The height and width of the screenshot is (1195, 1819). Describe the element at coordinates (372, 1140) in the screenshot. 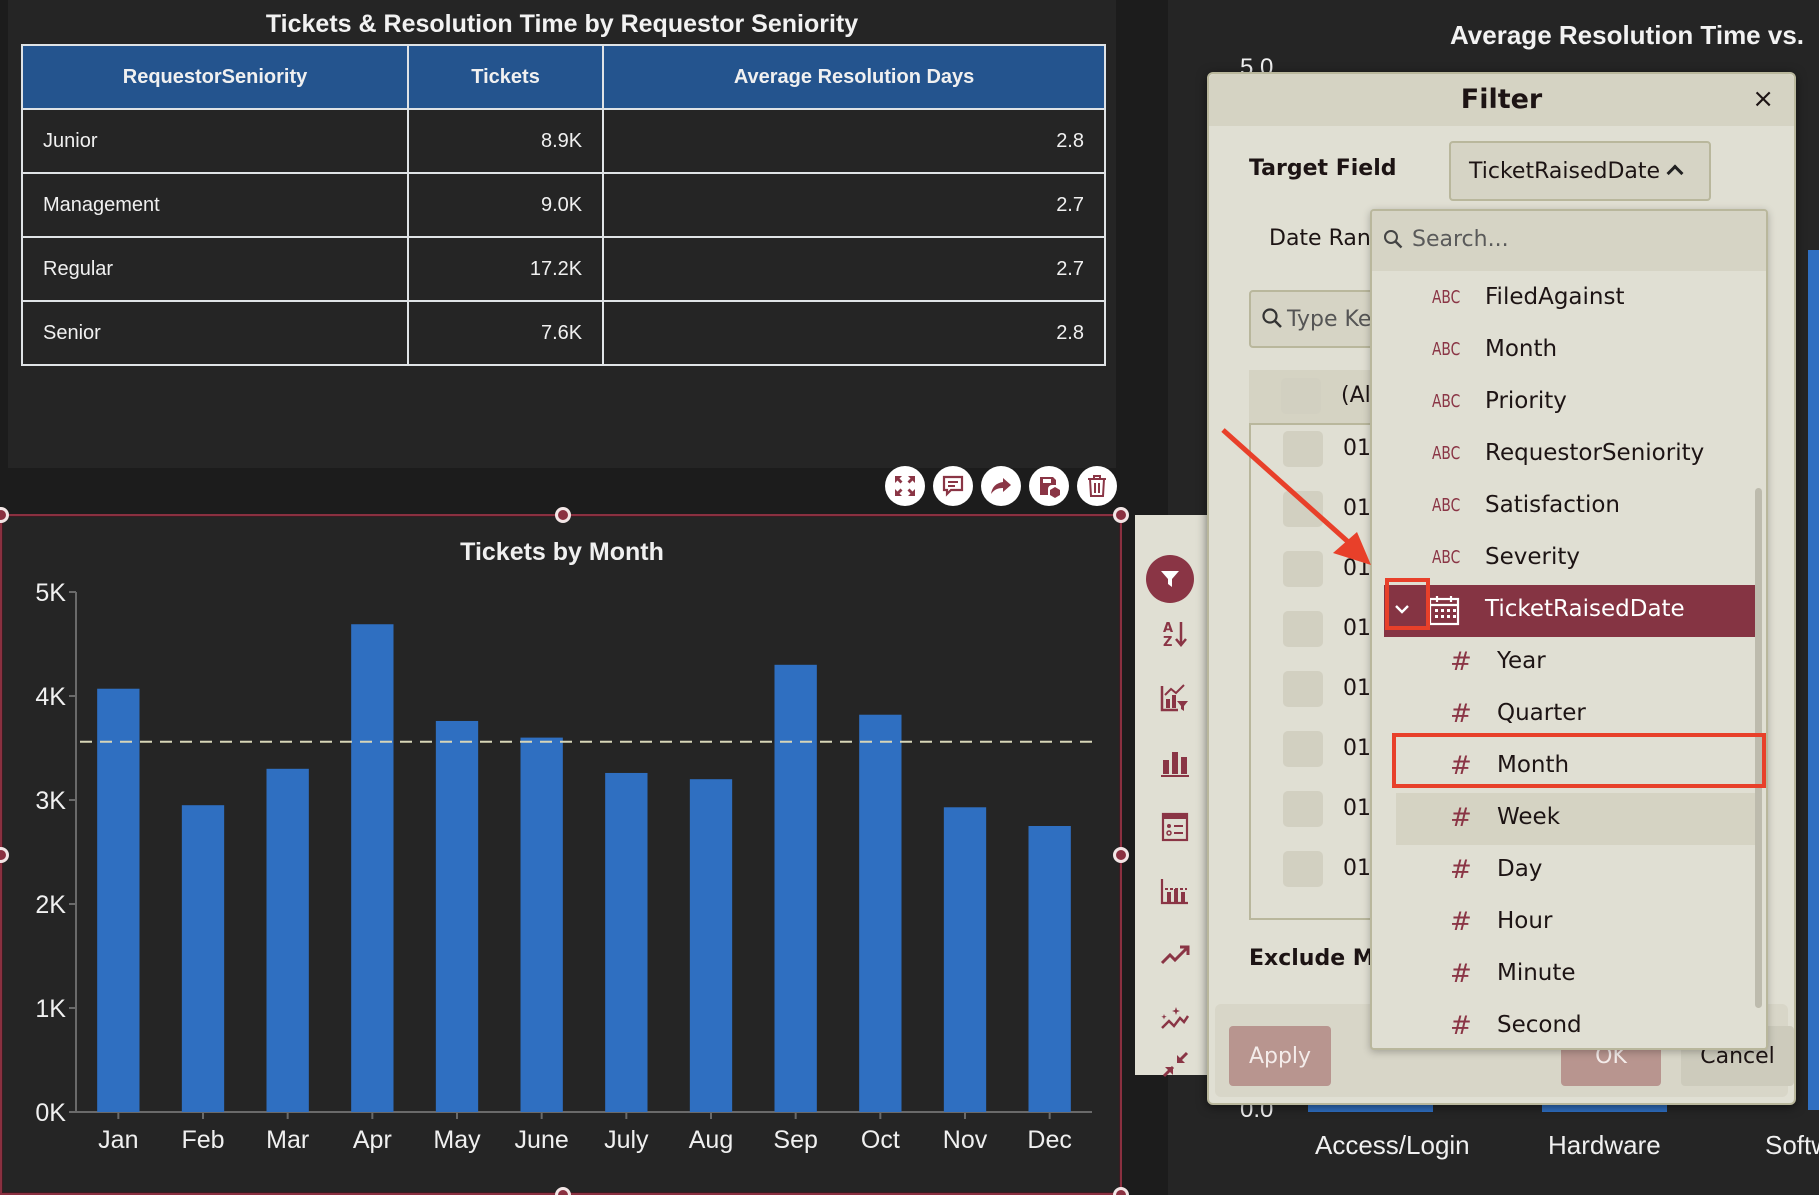

I see `x-tick-label: Apr` at that location.